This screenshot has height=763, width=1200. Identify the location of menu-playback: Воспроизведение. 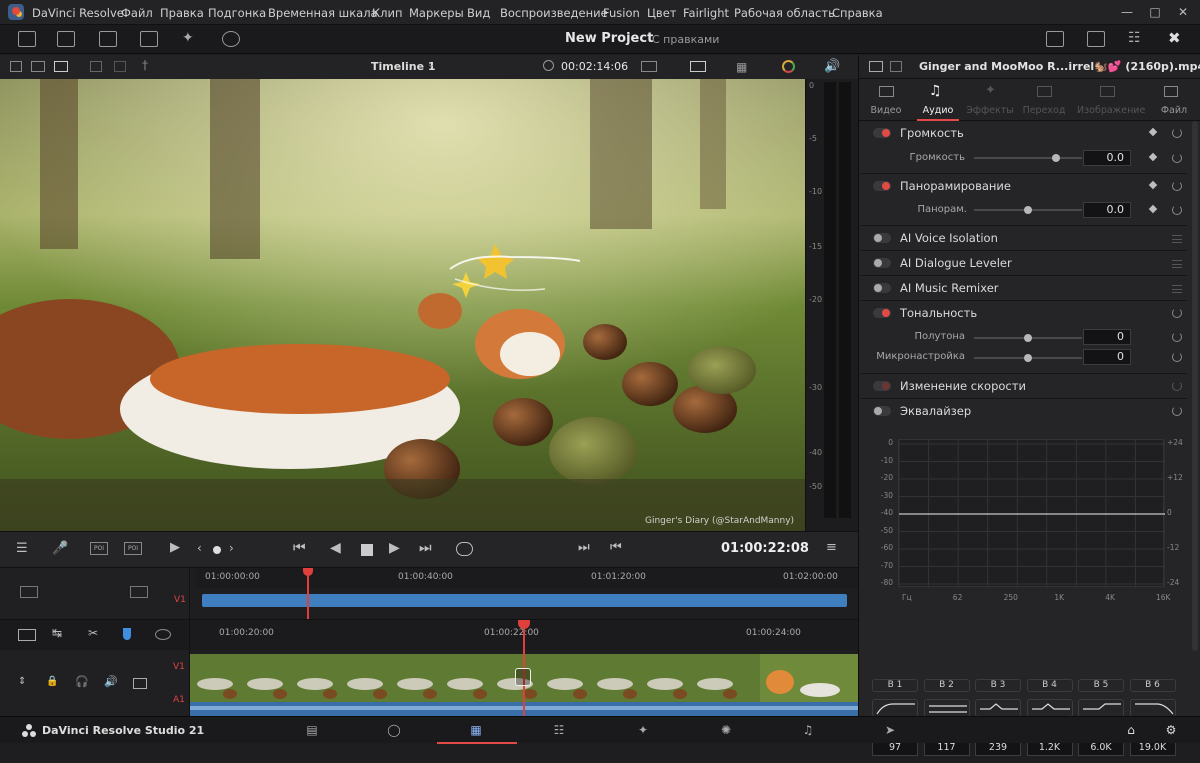
(554, 13).